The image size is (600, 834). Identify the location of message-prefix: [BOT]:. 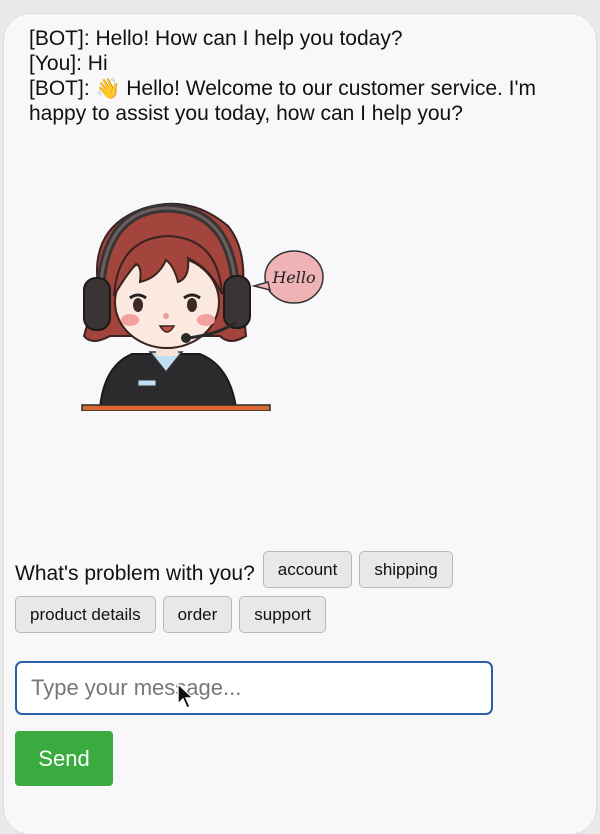
(62, 88).